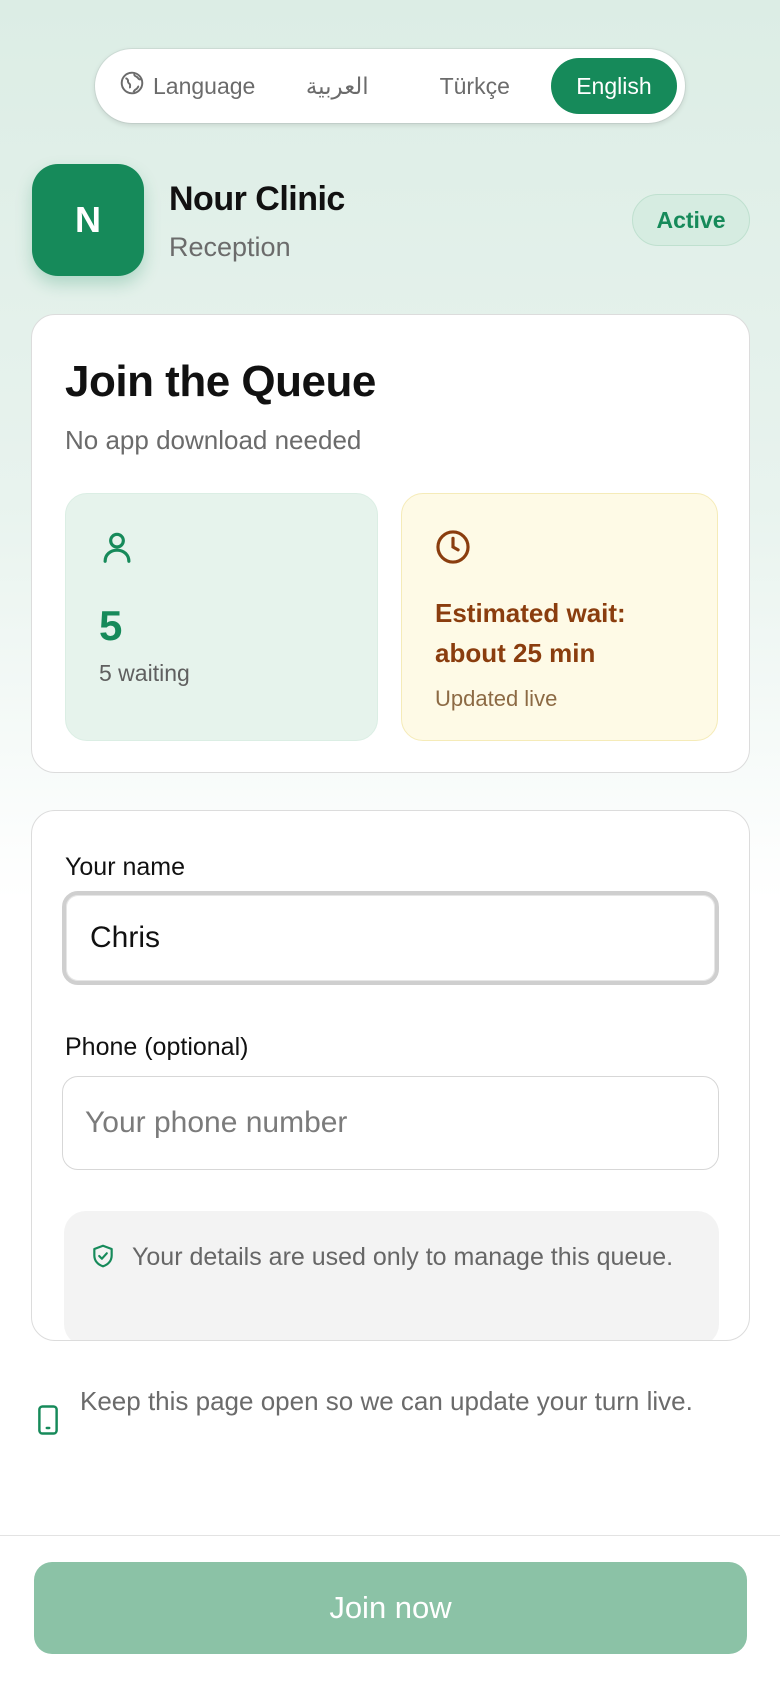 This screenshot has width=780, height=1688. Describe the element at coordinates (213, 440) in the screenshot. I see `page-subtitle: No app download needed` at that location.